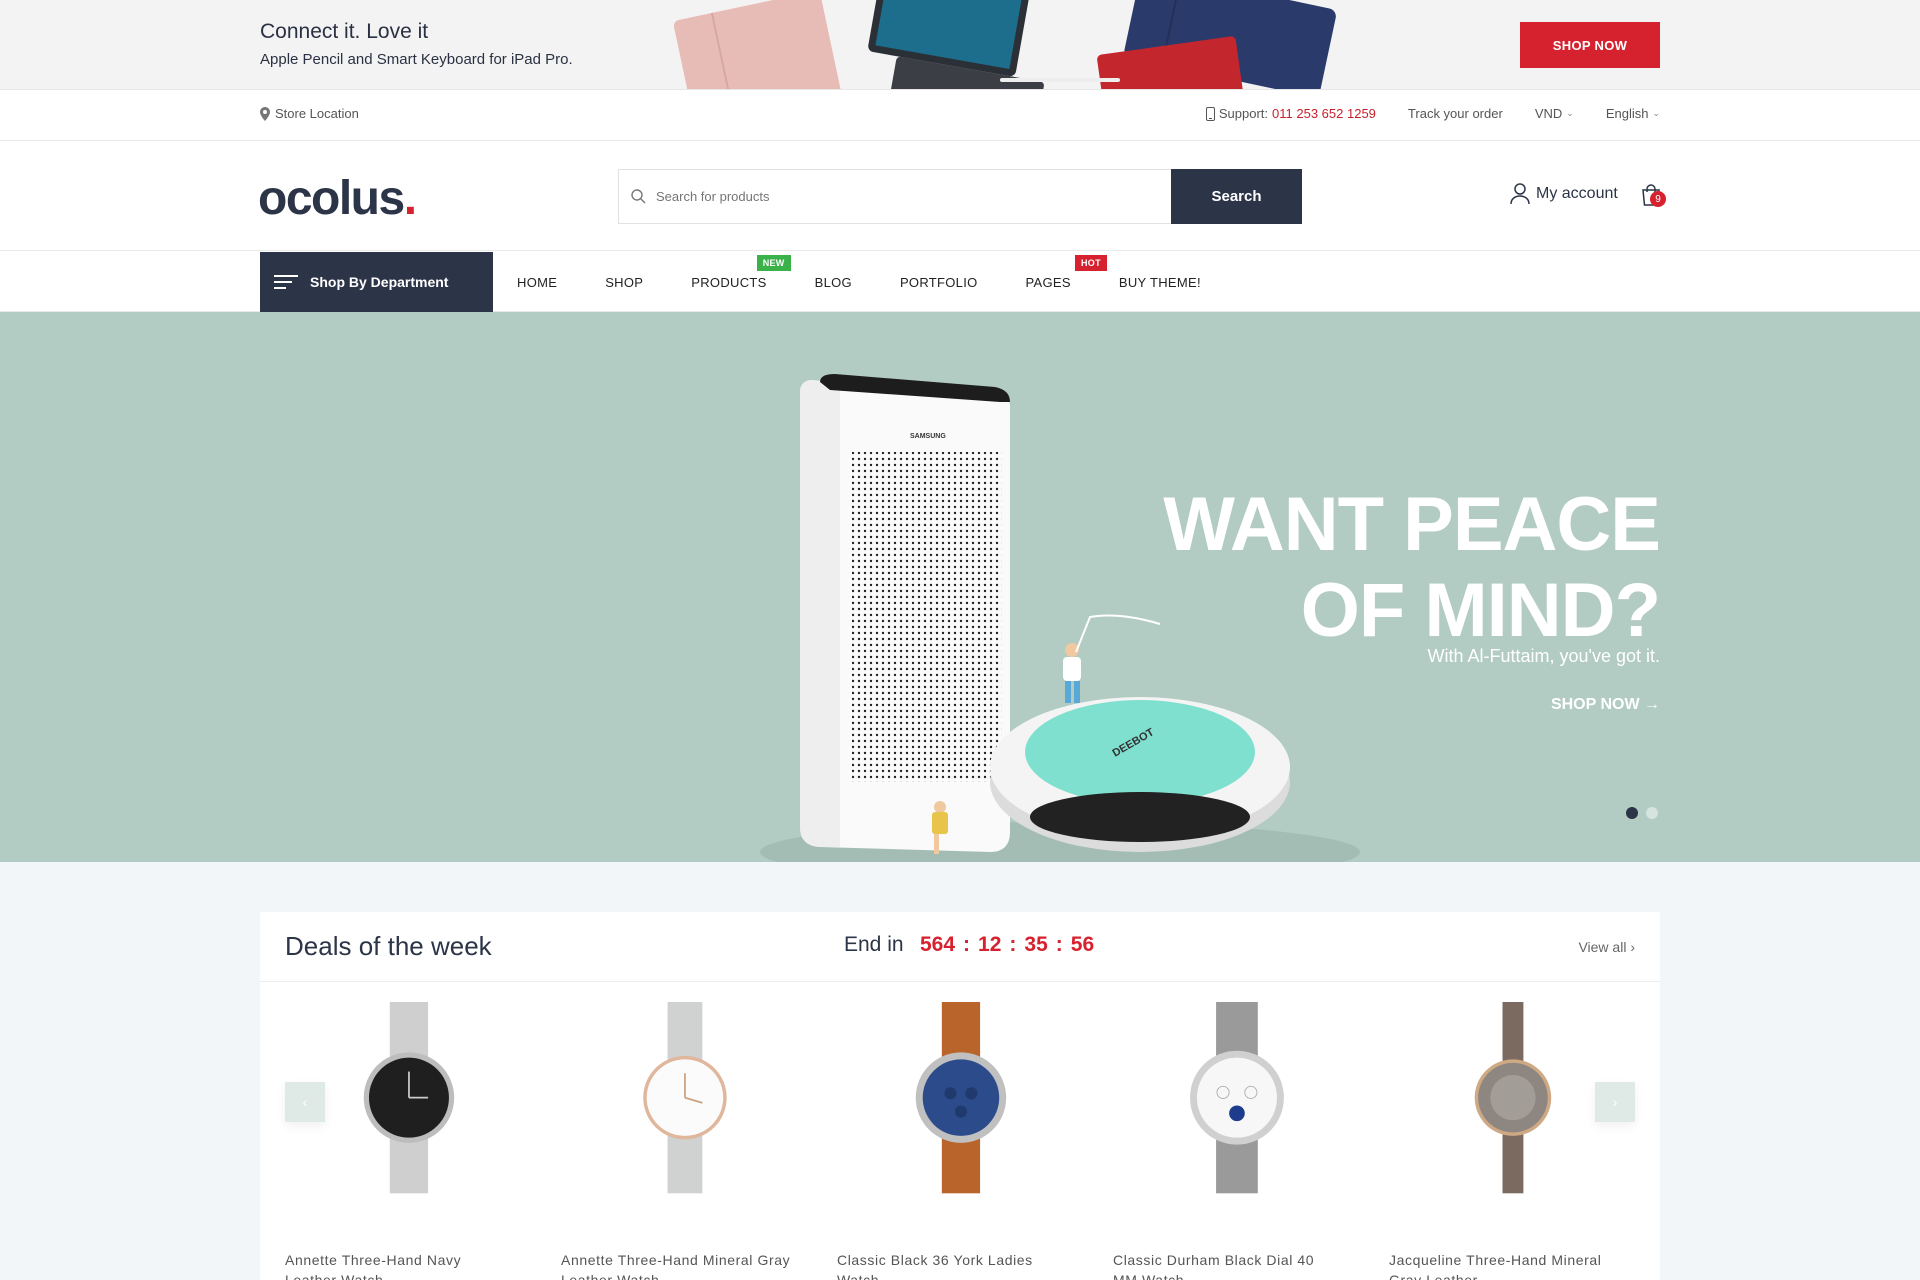 The height and width of the screenshot is (1280, 1920). What do you see at coordinates (1007, 945) in the screenshot?
I see `countdown-timer: 564 : 12 : 35 : 56` at bounding box center [1007, 945].